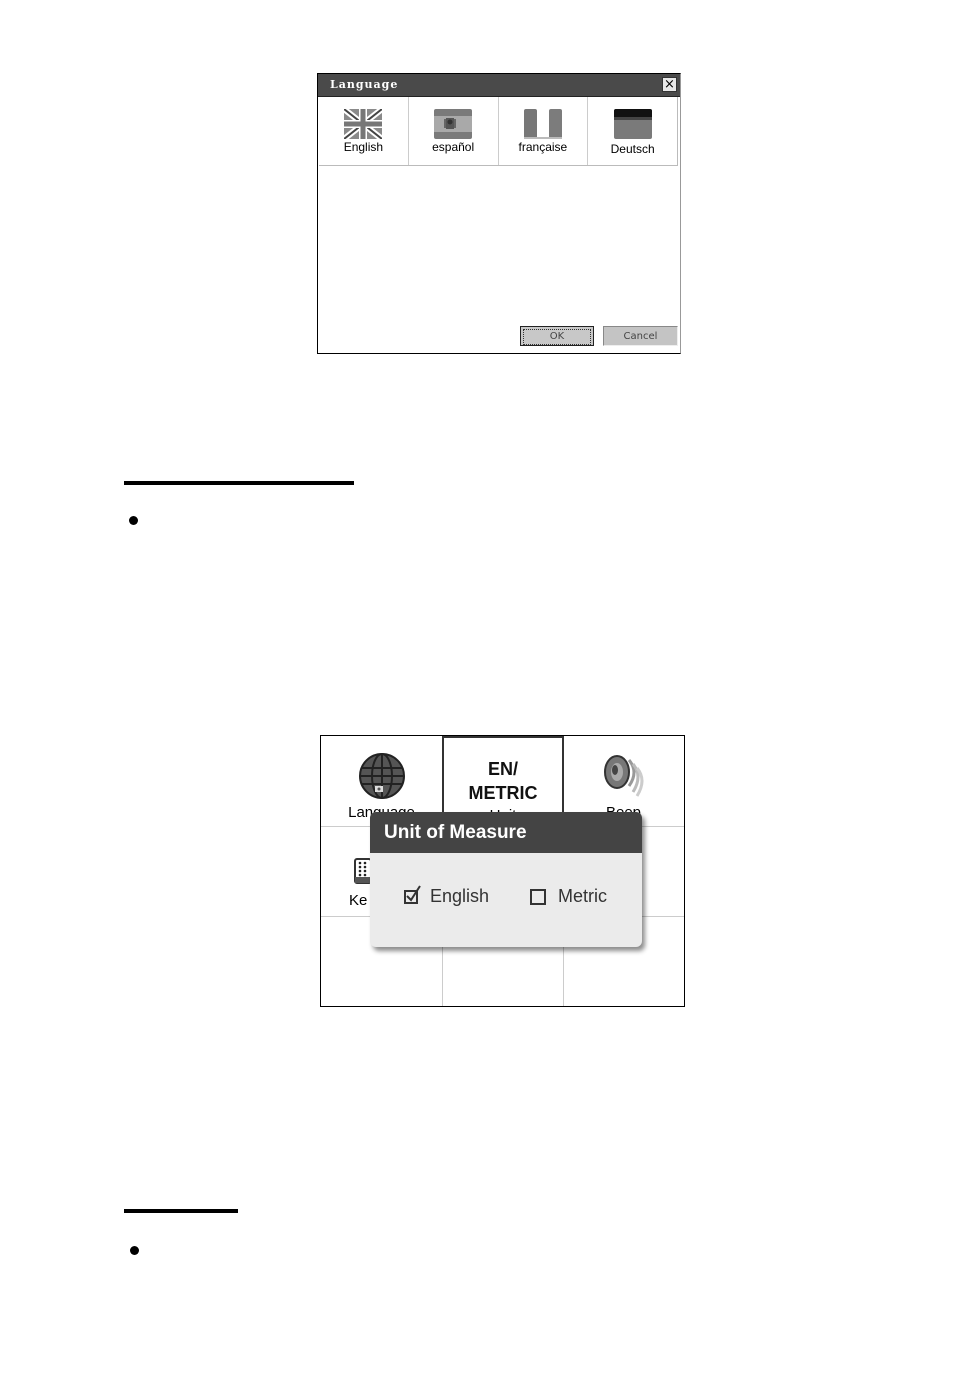  Describe the element at coordinates (453, 147) in the screenshot. I see `language-label: español` at that location.